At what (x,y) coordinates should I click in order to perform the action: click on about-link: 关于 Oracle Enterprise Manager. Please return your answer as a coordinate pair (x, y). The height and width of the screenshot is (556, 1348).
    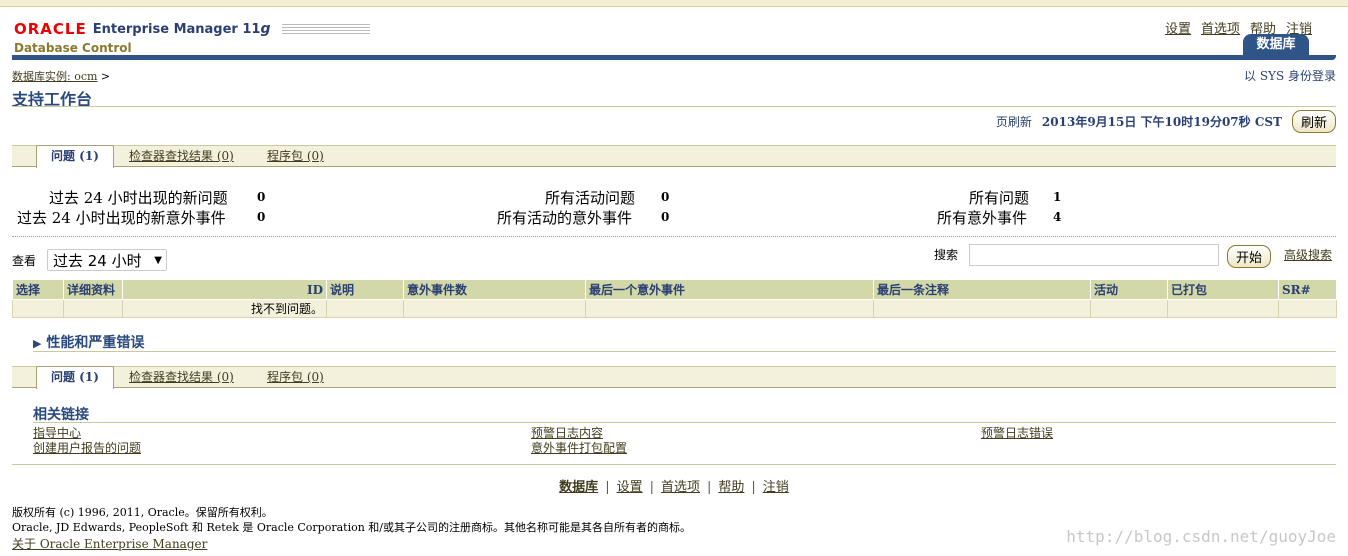
    Looking at the image, I should click on (109, 543).